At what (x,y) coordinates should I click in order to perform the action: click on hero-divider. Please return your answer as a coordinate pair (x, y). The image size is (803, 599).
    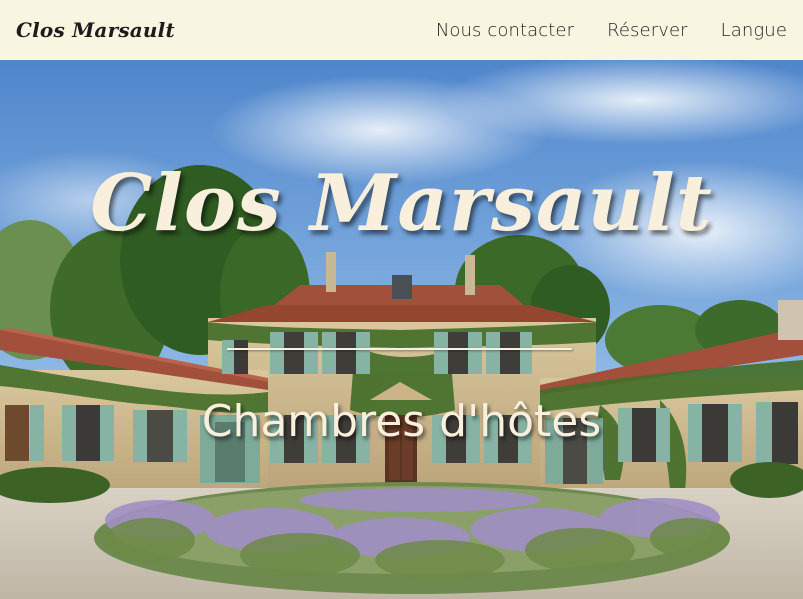
    Looking at the image, I should click on (399, 349).